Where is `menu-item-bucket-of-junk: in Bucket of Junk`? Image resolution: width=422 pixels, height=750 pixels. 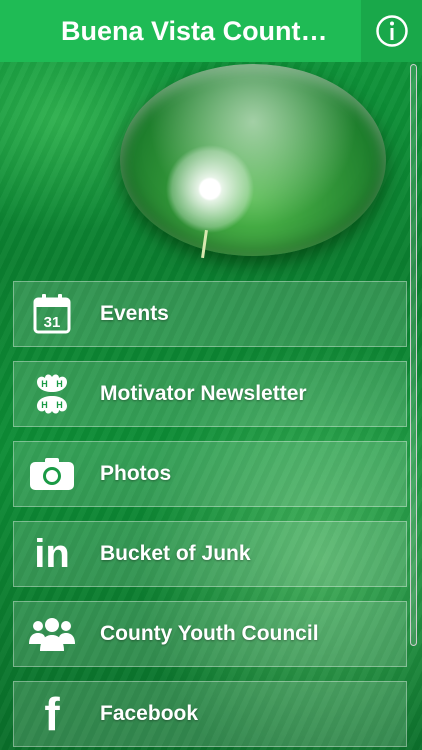 menu-item-bucket-of-junk: in Bucket of Junk is located at coordinates (210, 554).